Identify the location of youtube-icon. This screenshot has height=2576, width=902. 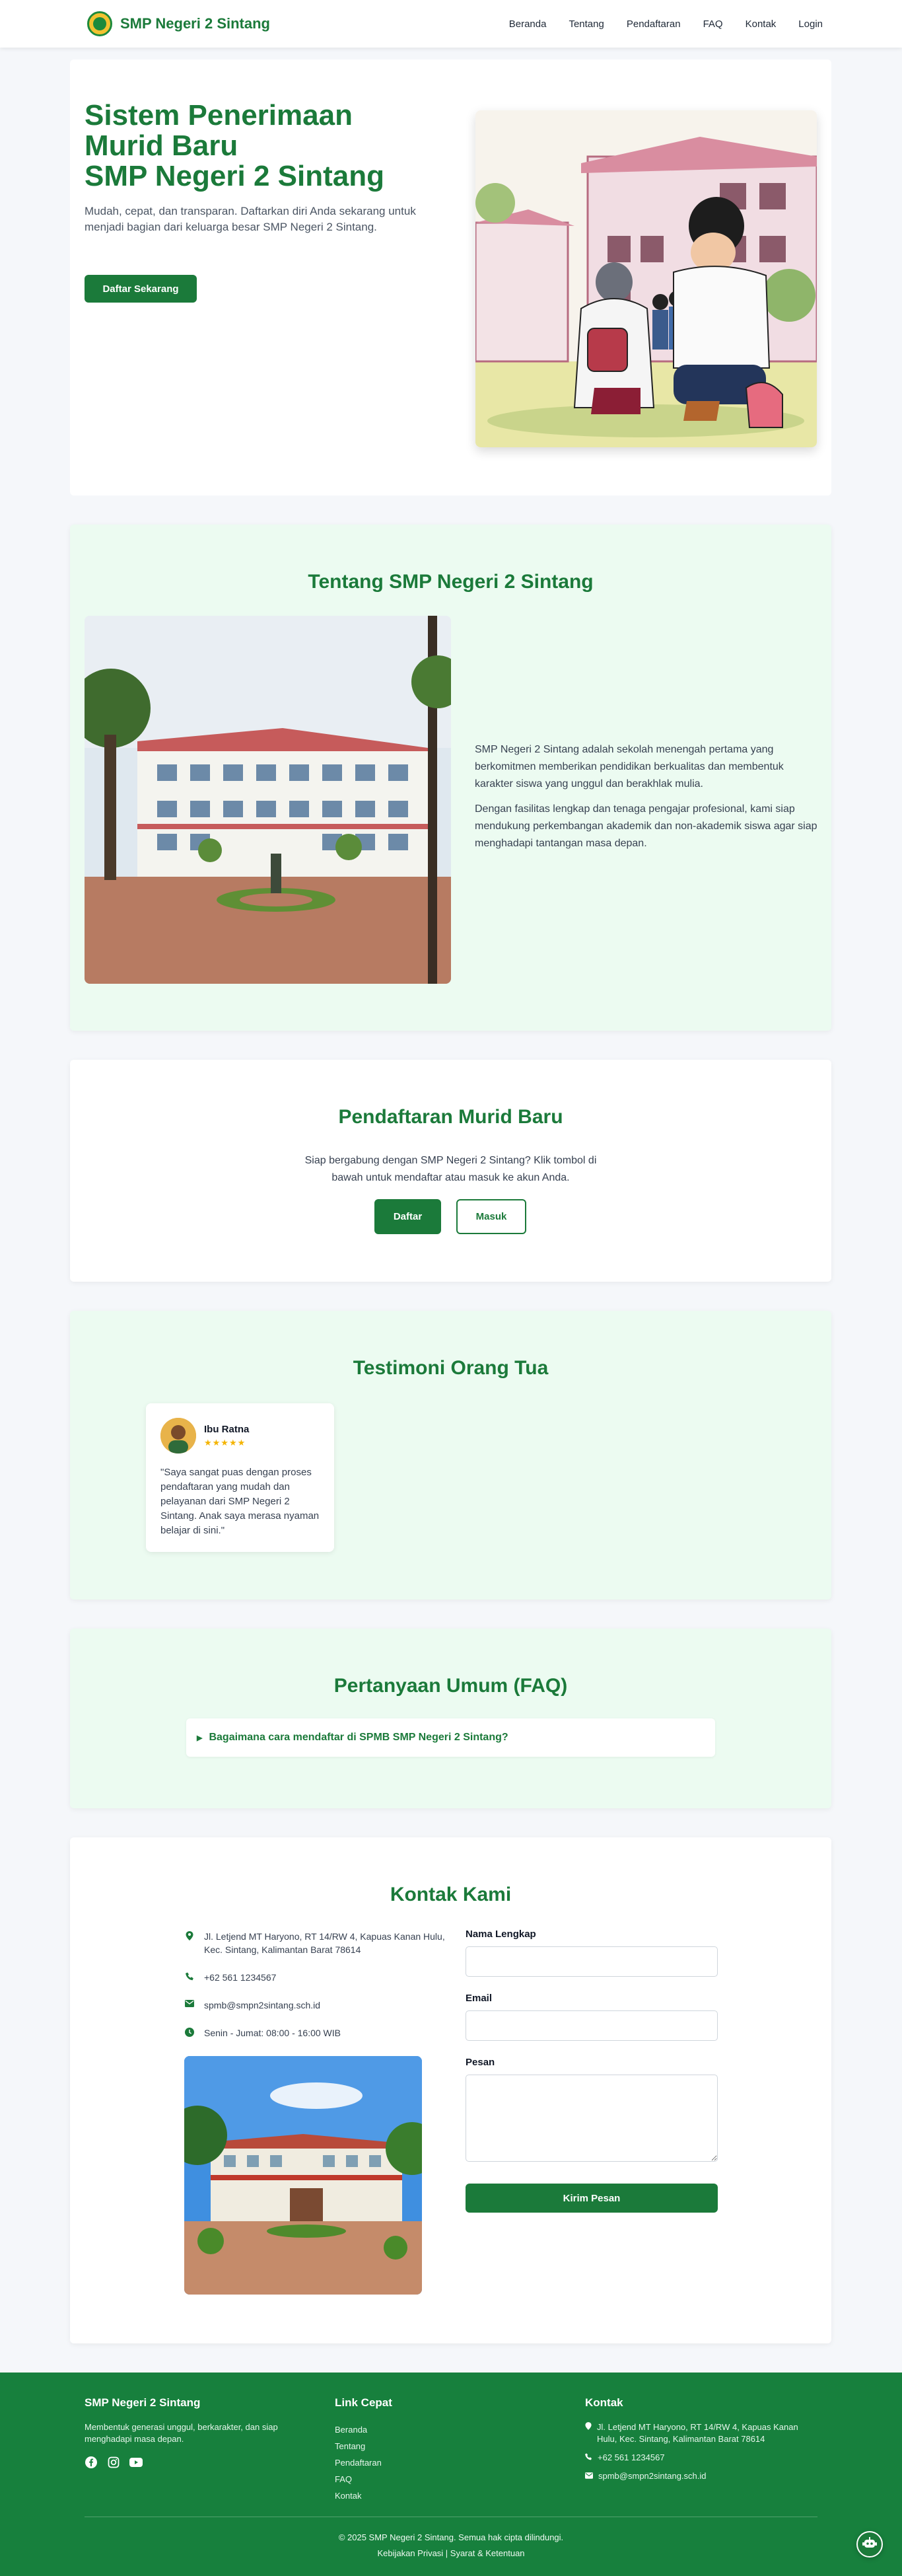
(136, 2462).